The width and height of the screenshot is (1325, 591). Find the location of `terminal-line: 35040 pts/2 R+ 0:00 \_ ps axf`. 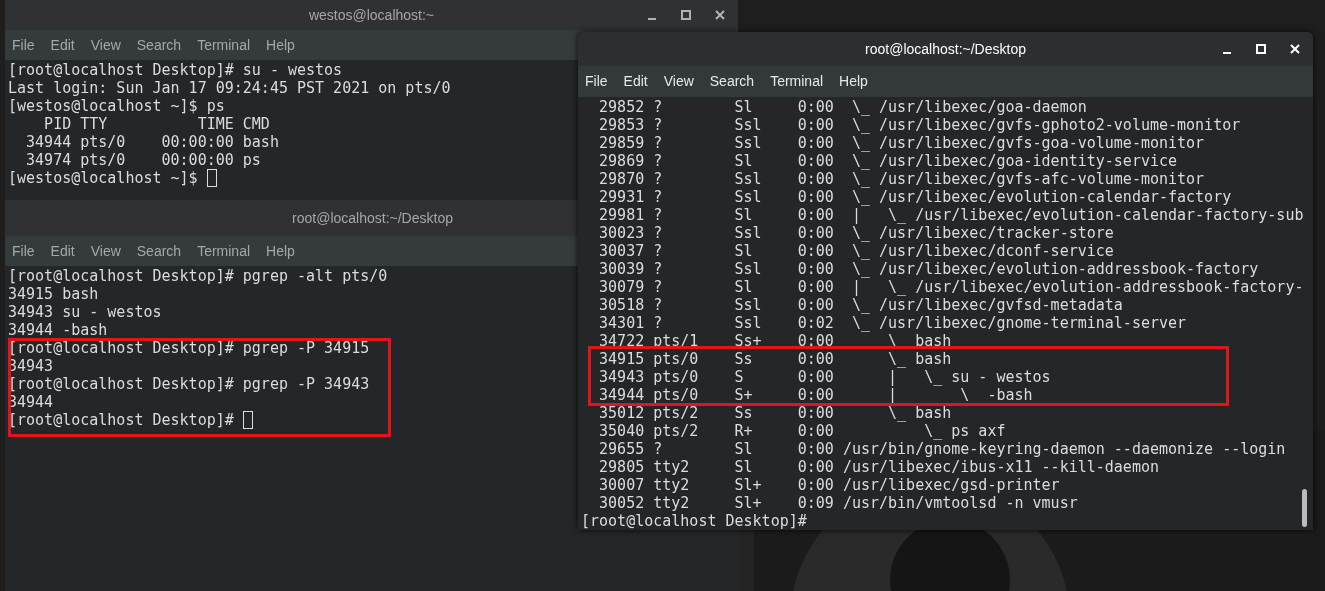

terminal-line: 35040 pts/2 R+ 0:00 \_ ps axf is located at coordinates (802, 431).